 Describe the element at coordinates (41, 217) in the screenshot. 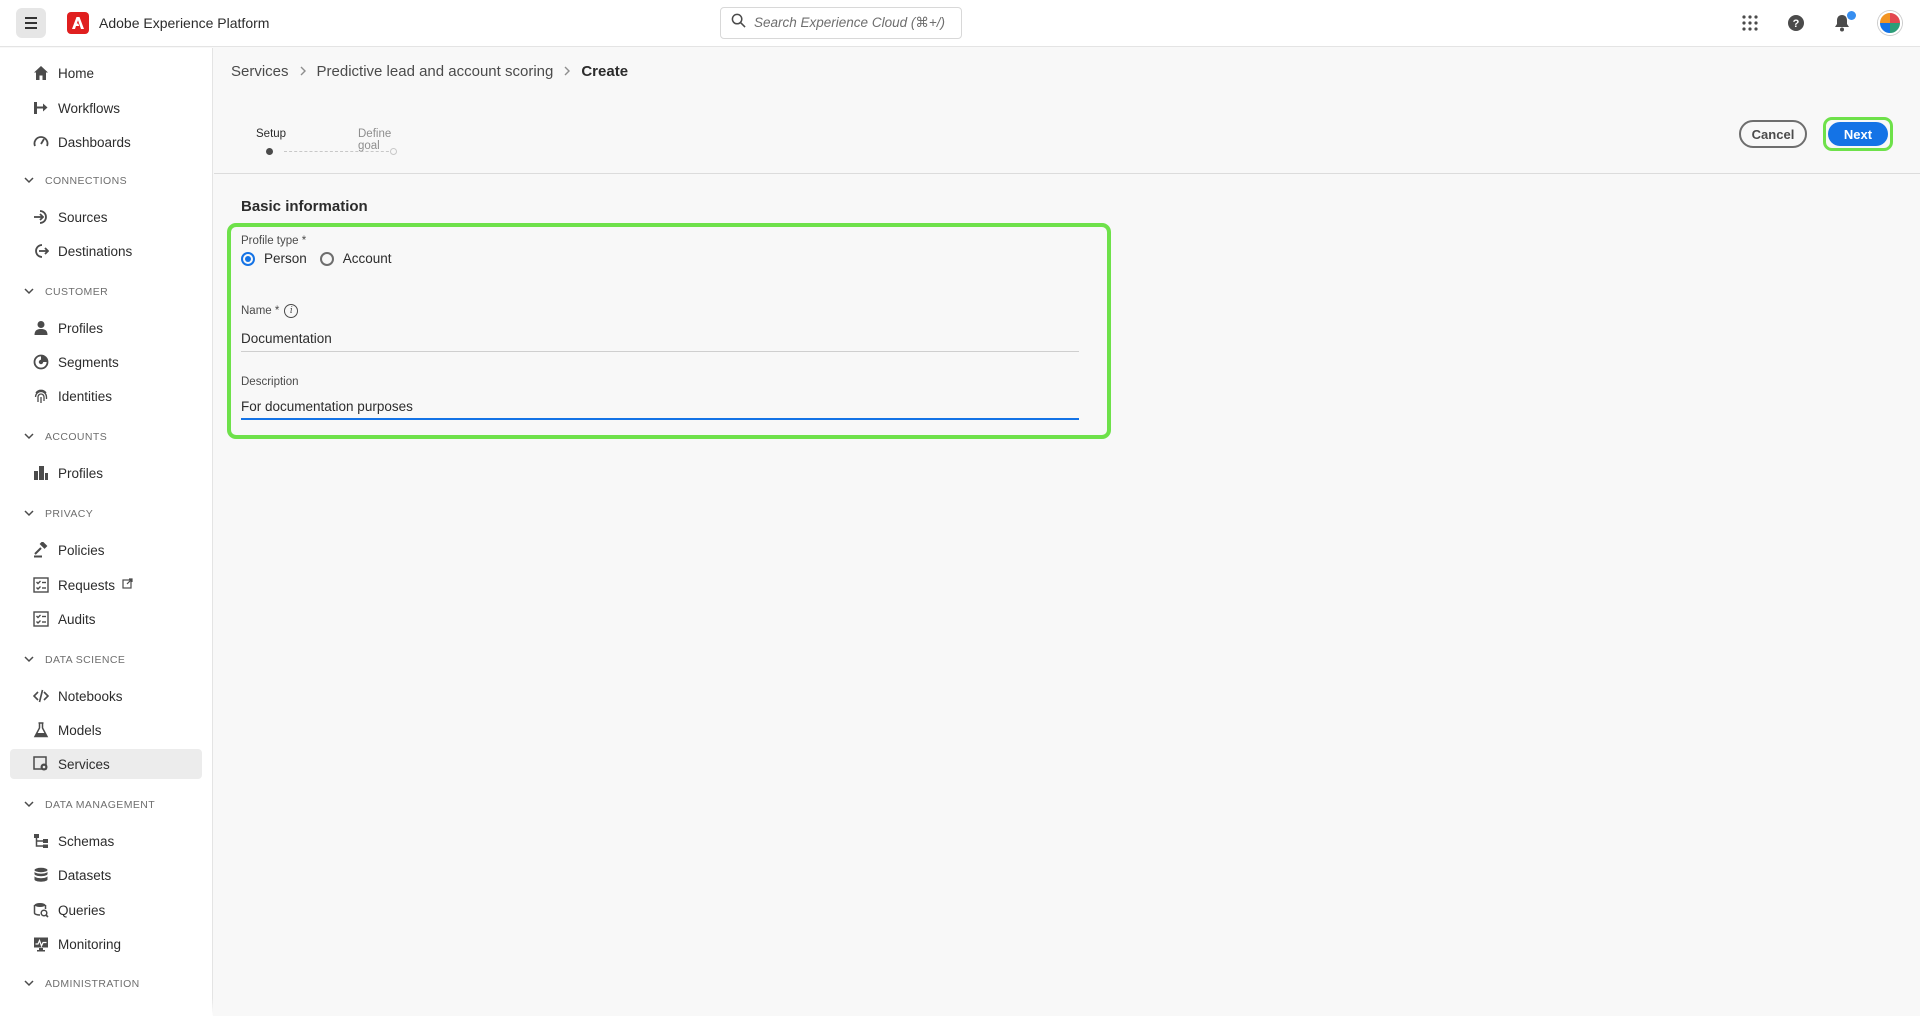

I see `sources-icon` at that location.